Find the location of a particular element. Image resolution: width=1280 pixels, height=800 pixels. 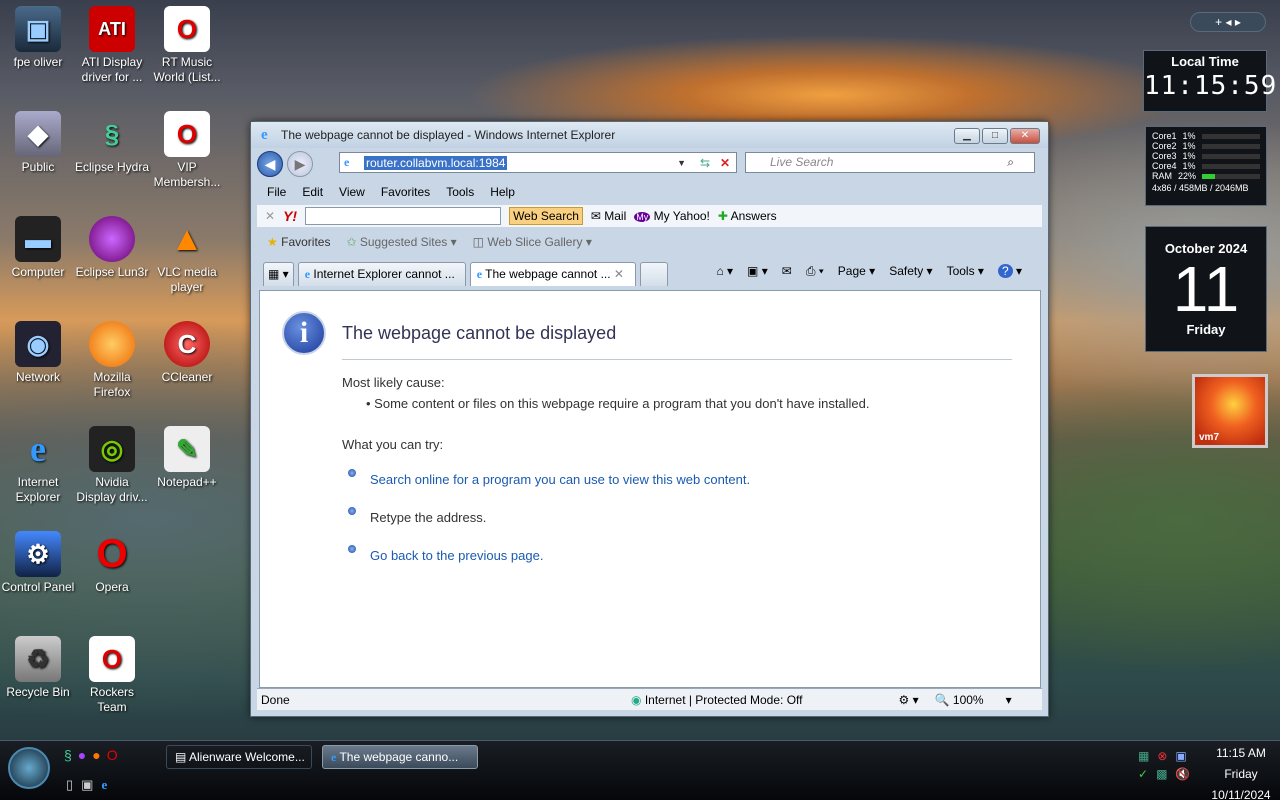

tab-close-icon: ✕ is located at coordinates (619, 274).